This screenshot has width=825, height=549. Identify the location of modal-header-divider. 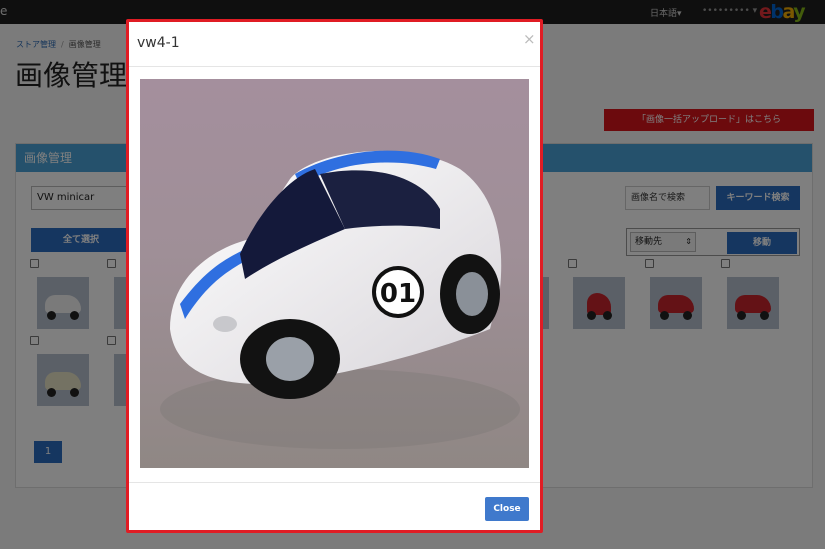
(334, 66).